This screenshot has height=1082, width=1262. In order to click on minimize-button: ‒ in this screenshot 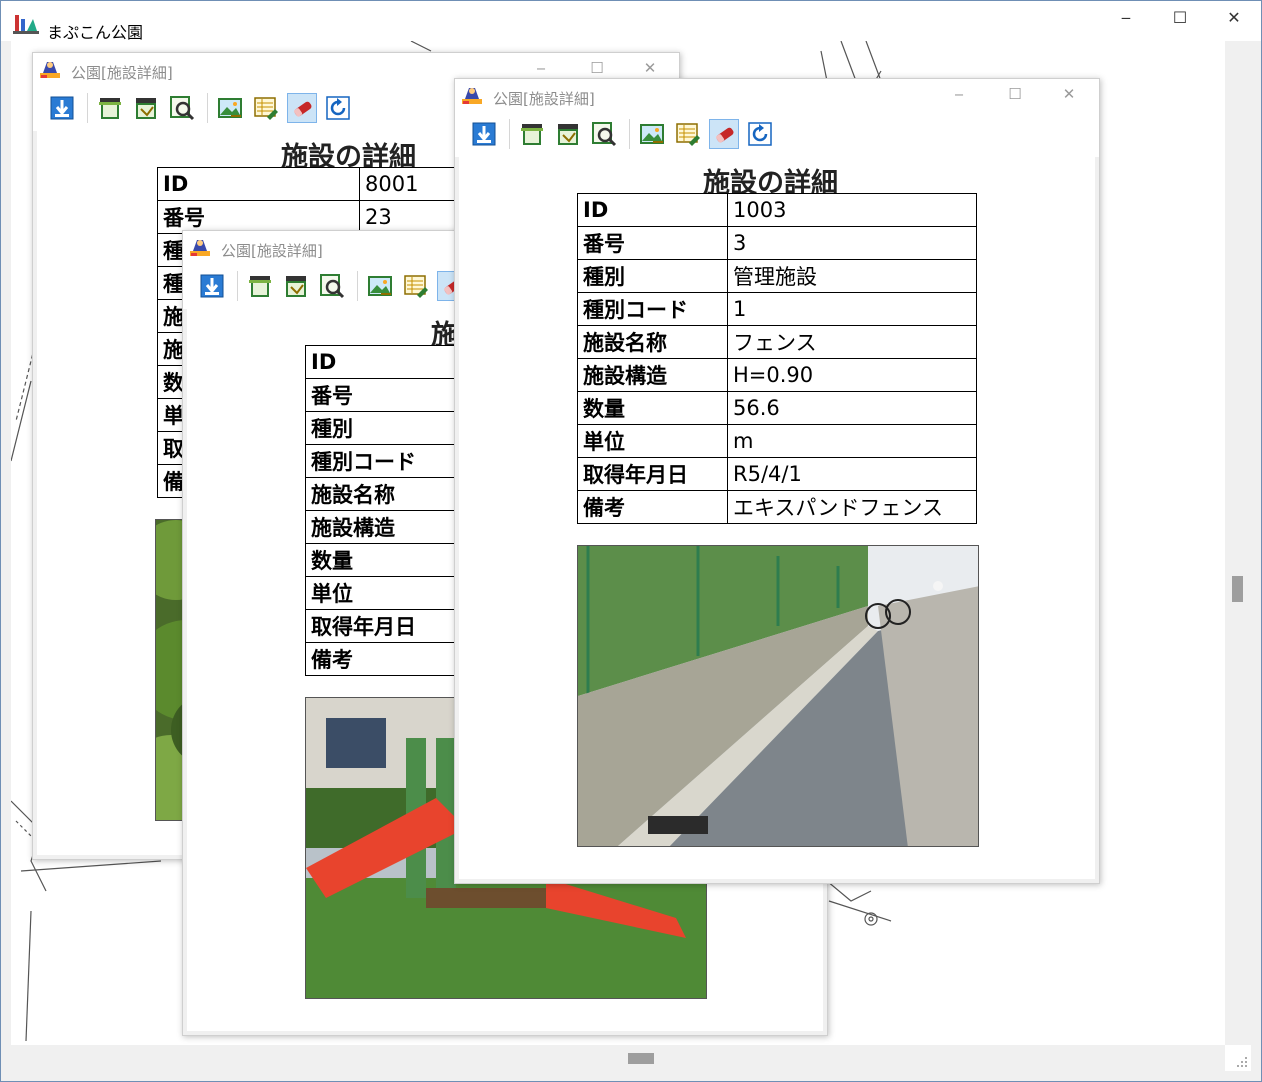, I will do `click(1126, 17)`.